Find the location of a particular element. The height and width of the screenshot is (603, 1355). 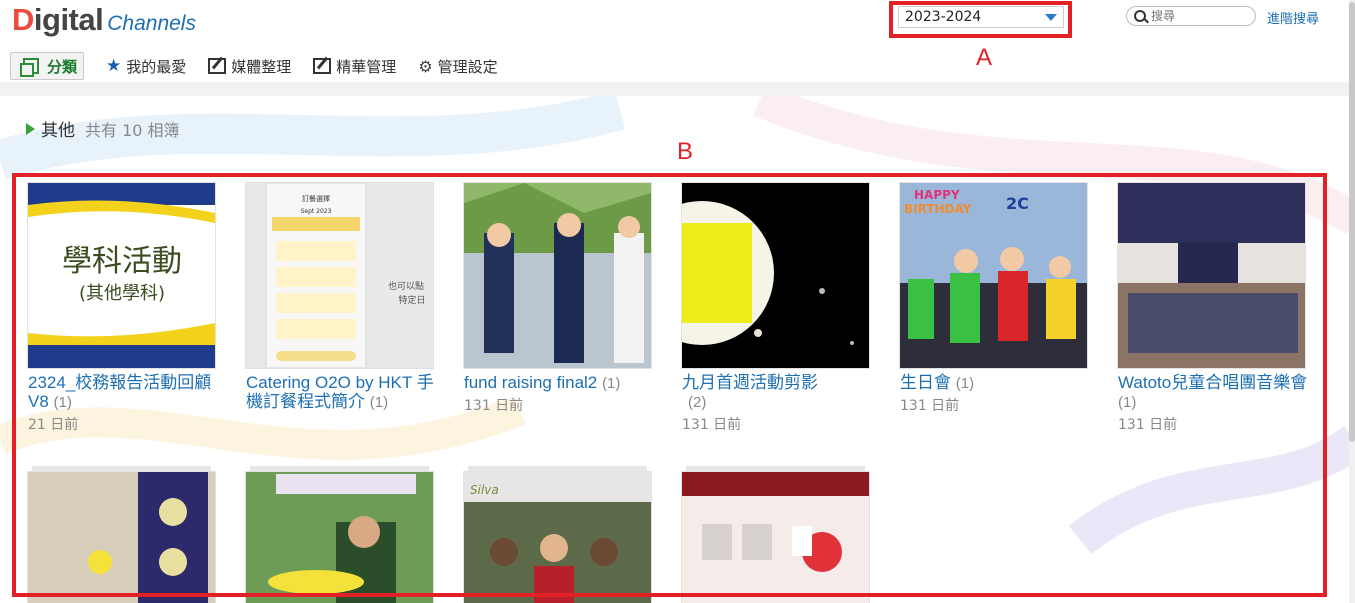

nav-label: 媒體整理 is located at coordinates (261, 66).